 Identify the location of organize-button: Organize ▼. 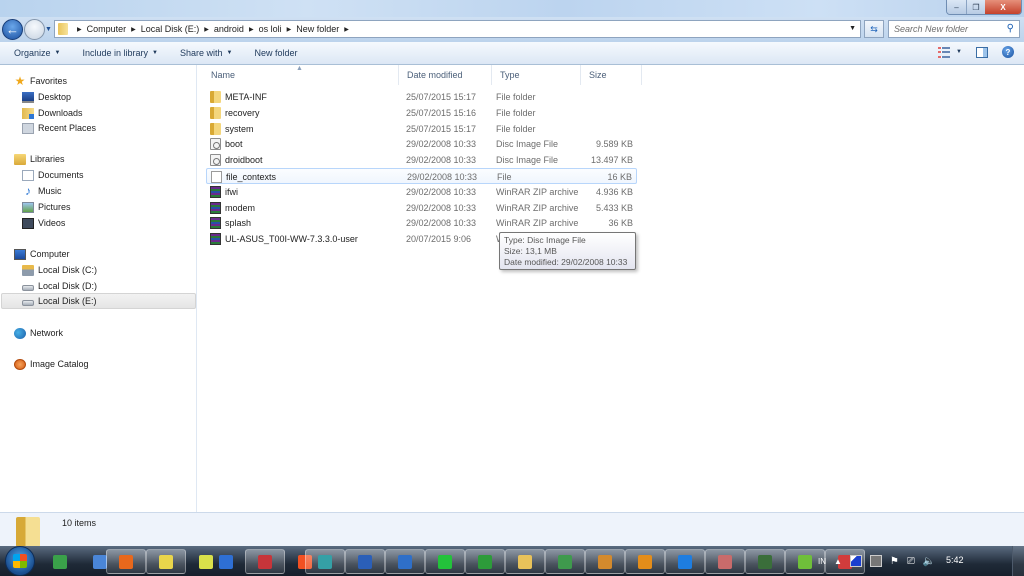
(37, 53).